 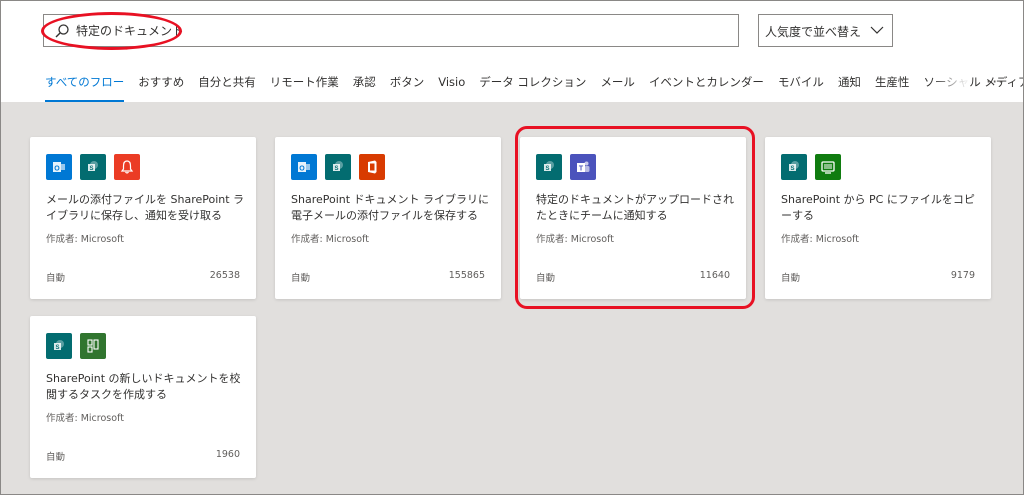 I want to click on connector-icons: S T, so click(x=570, y=167).